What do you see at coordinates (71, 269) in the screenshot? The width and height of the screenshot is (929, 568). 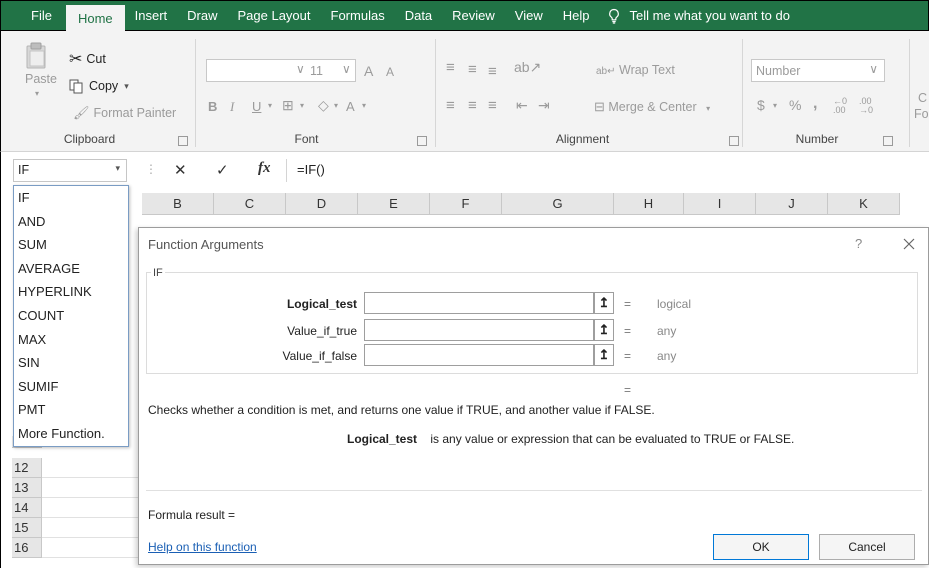 I see `function-item-average: AVERAGE` at bounding box center [71, 269].